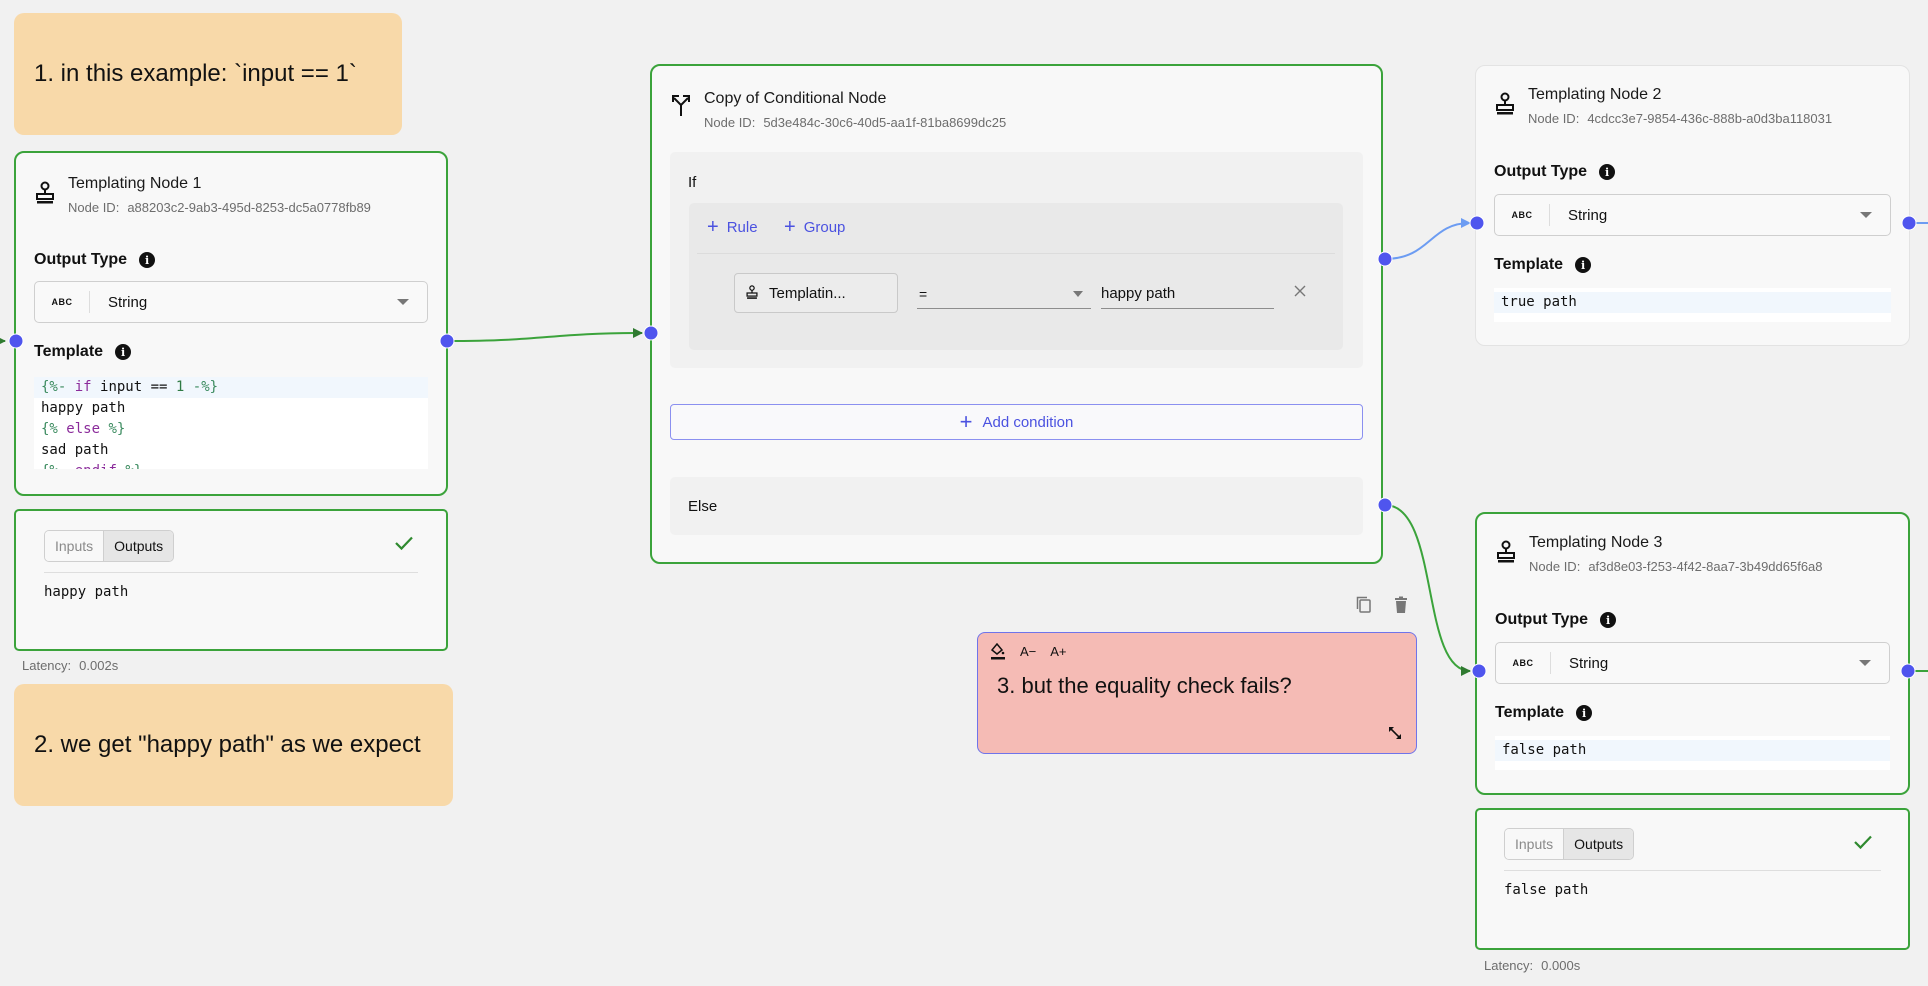 Image resolution: width=1928 pixels, height=986 pixels. What do you see at coordinates (1028, 422) in the screenshot?
I see `add-condition-label: Add condition` at bounding box center [1028, 422].